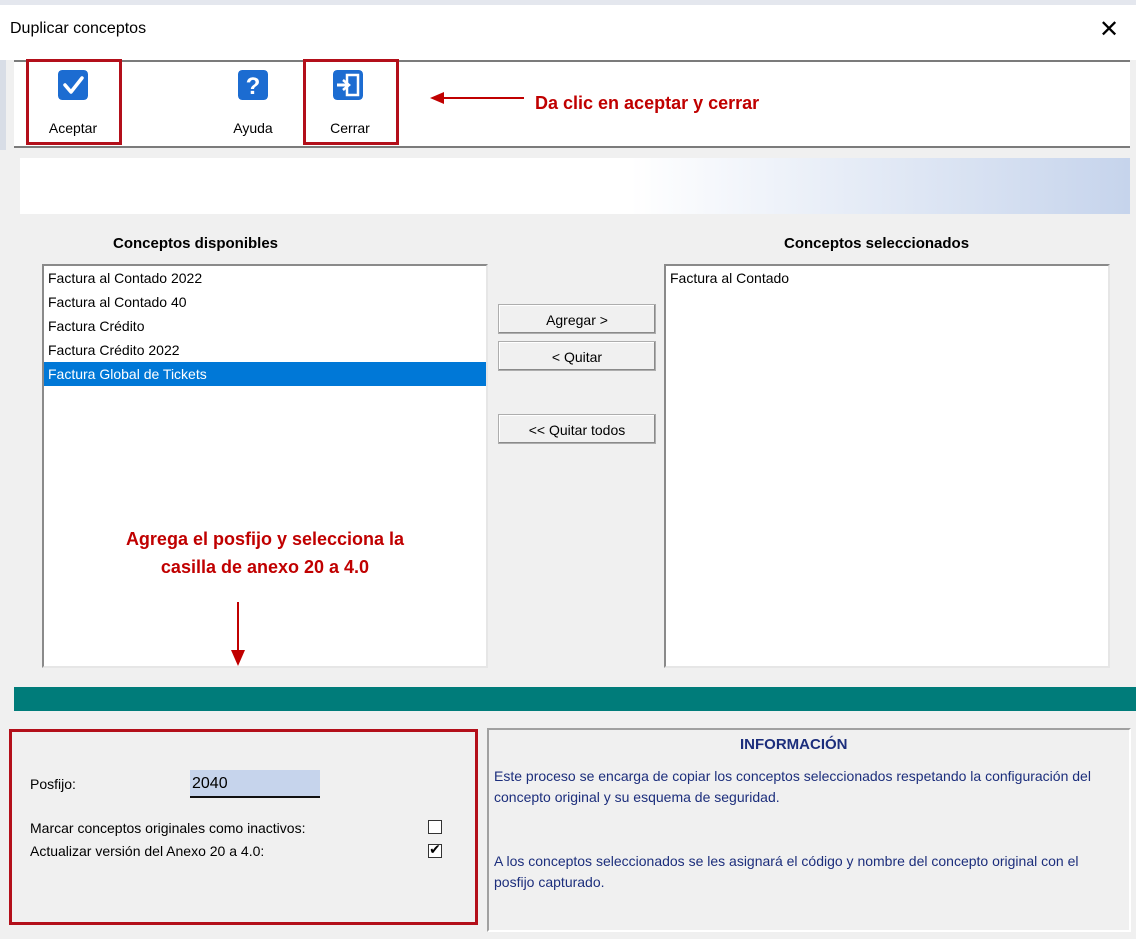  What do you see at coordinates (265, 567) in the screenshot?
I see `bottom-annotation-line2: casilla de anexo 20 a 4.0` at bounding box center [265, 567].